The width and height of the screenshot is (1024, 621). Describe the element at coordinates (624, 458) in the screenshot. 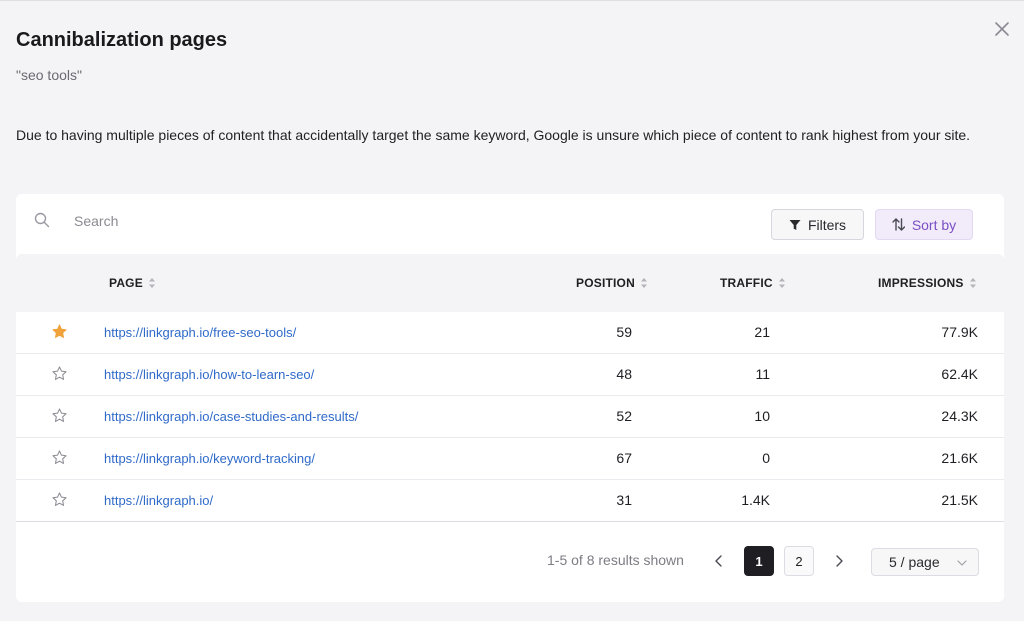

I see `position-value: 67` at that location.